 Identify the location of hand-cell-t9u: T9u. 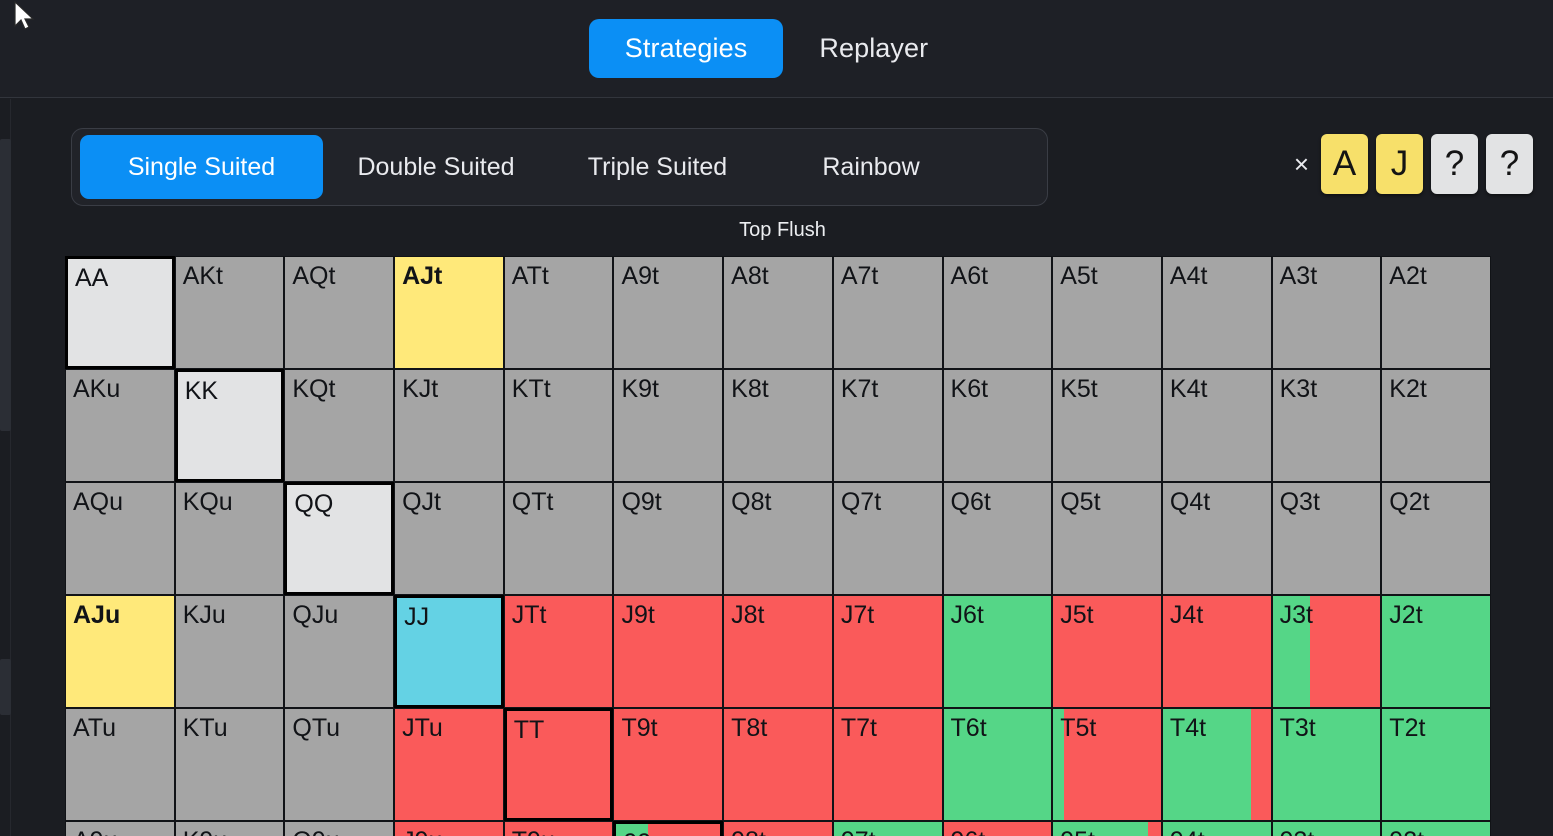
(558, 828).